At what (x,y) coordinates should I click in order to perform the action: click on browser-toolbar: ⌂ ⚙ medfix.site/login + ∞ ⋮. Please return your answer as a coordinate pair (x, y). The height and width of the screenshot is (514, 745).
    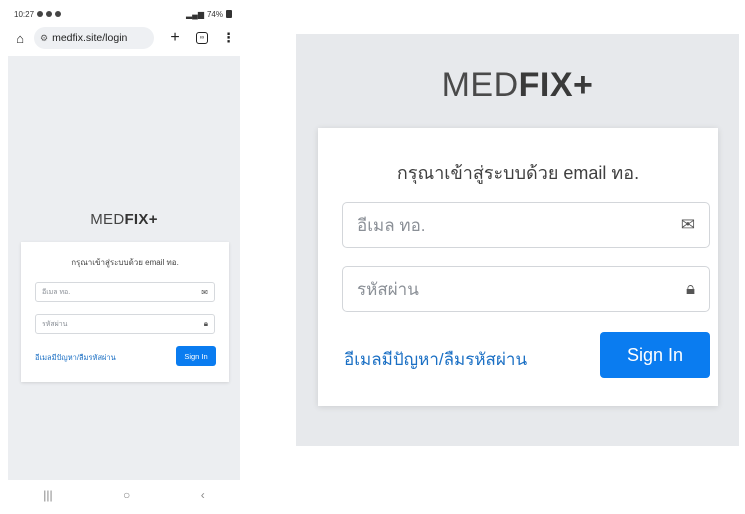
    Looking at the image, I should click on (124, 38).